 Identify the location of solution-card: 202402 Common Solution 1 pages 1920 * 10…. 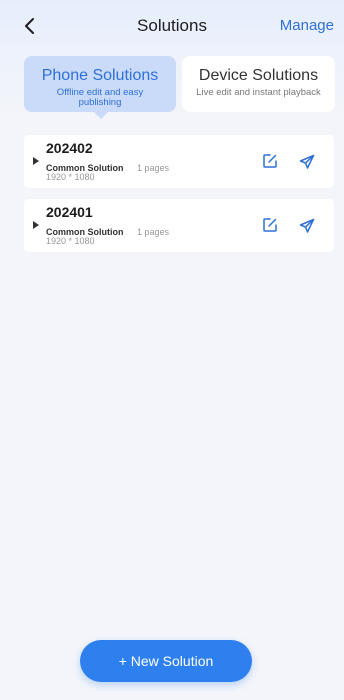
(179, 161).